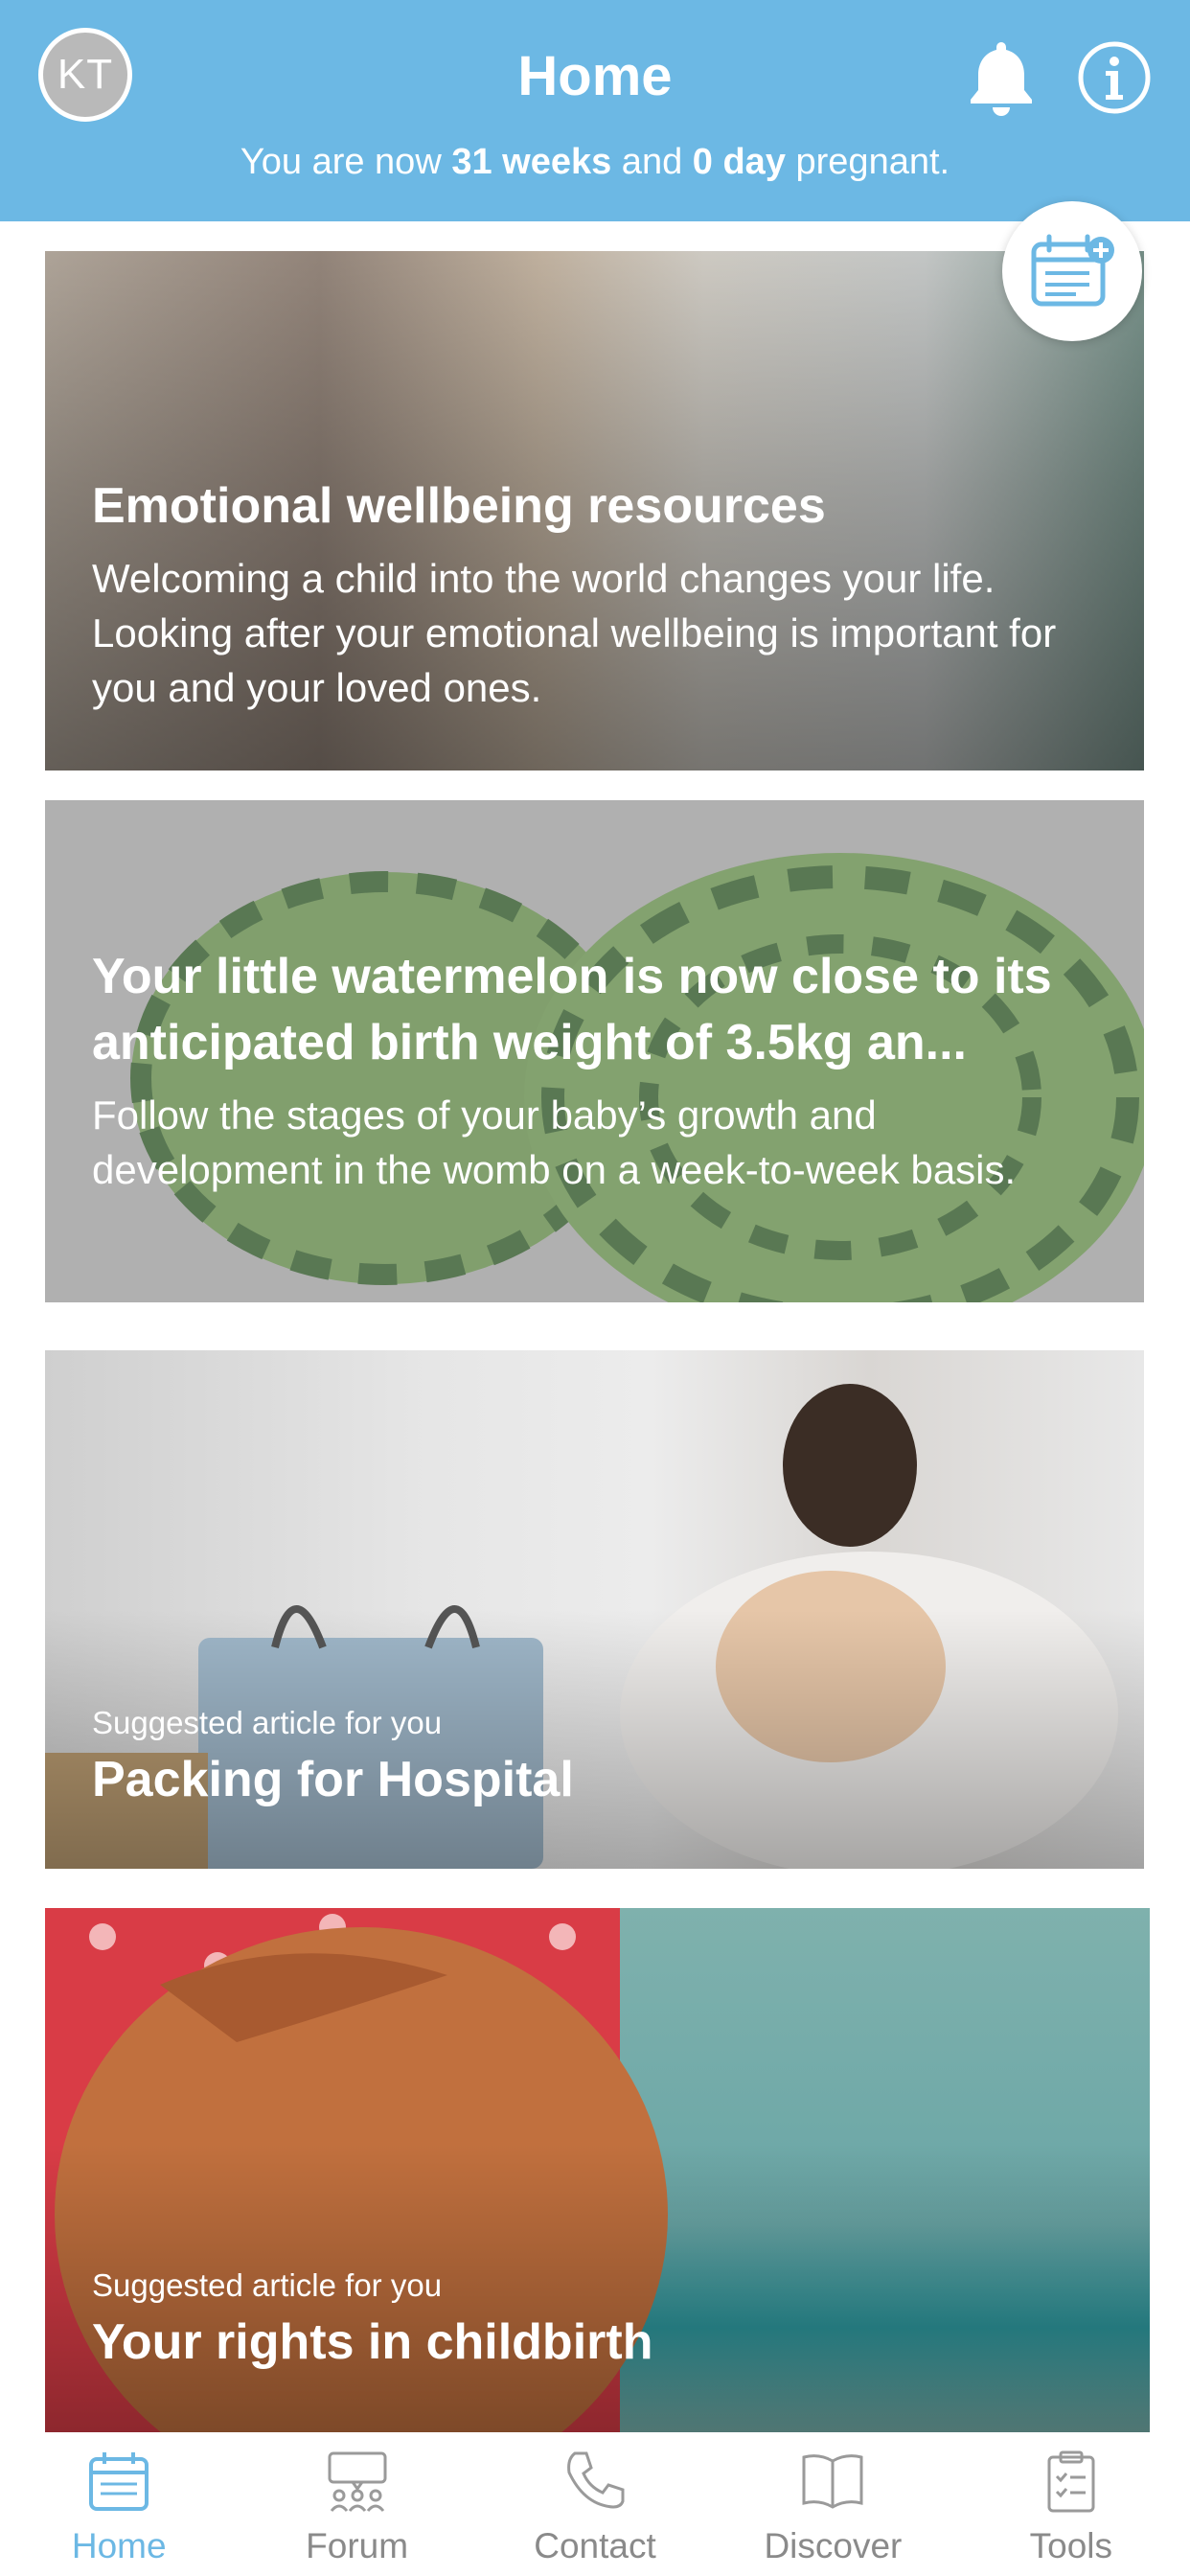 This screenshot has height=2576, width=1190. What do you see at coordinates (868, 162) in the screenshot?
I see `status-suffix: pregnant.` at bounding box center [868, 162].